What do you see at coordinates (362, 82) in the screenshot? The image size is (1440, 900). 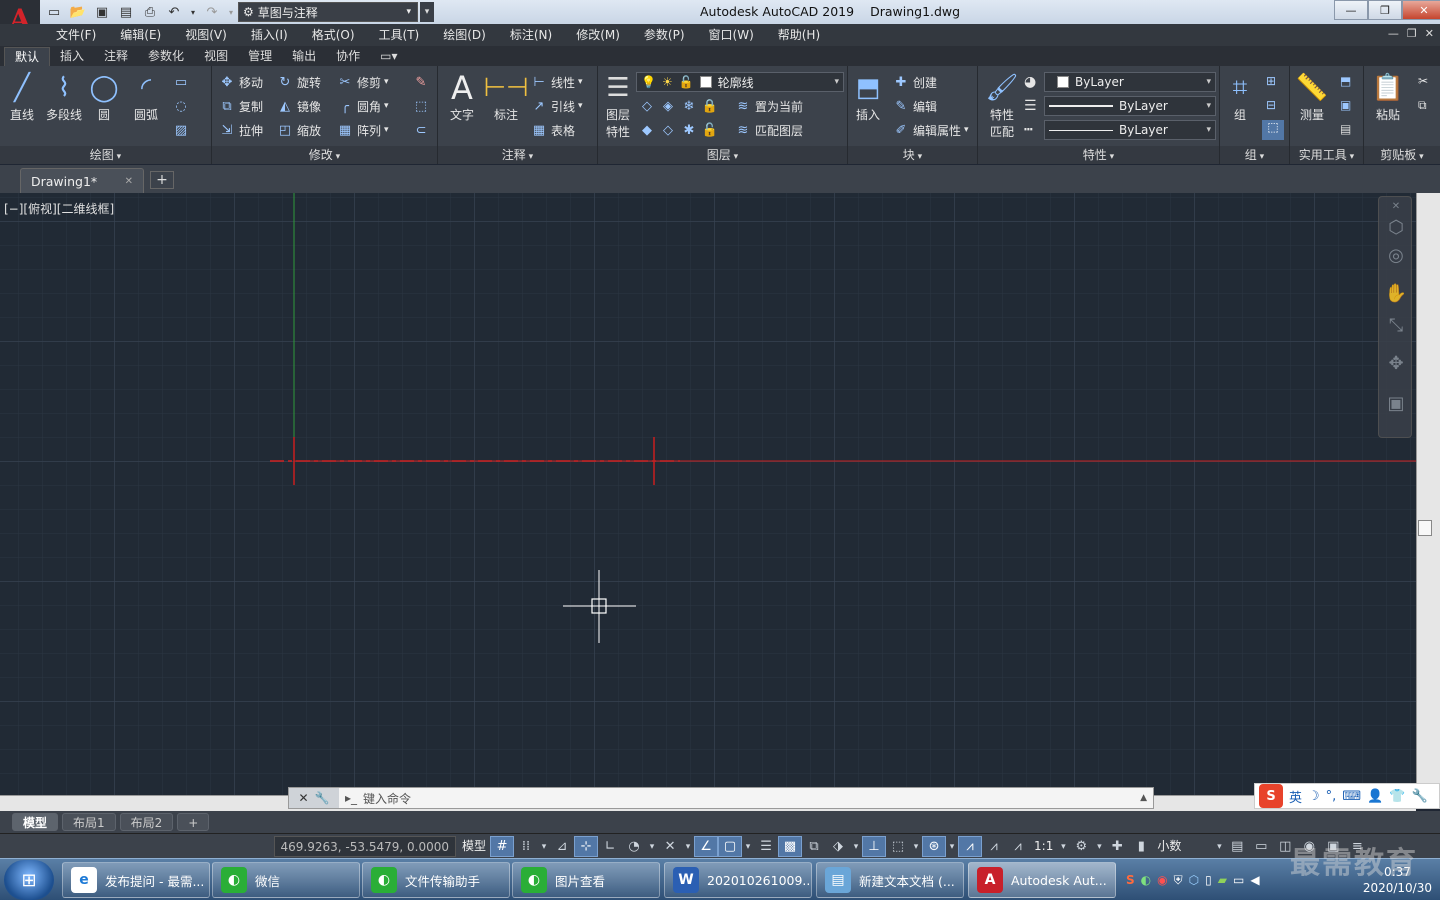 I see `trim-button: ✂ 修剪 ▾` at bounding box center [362, 82].